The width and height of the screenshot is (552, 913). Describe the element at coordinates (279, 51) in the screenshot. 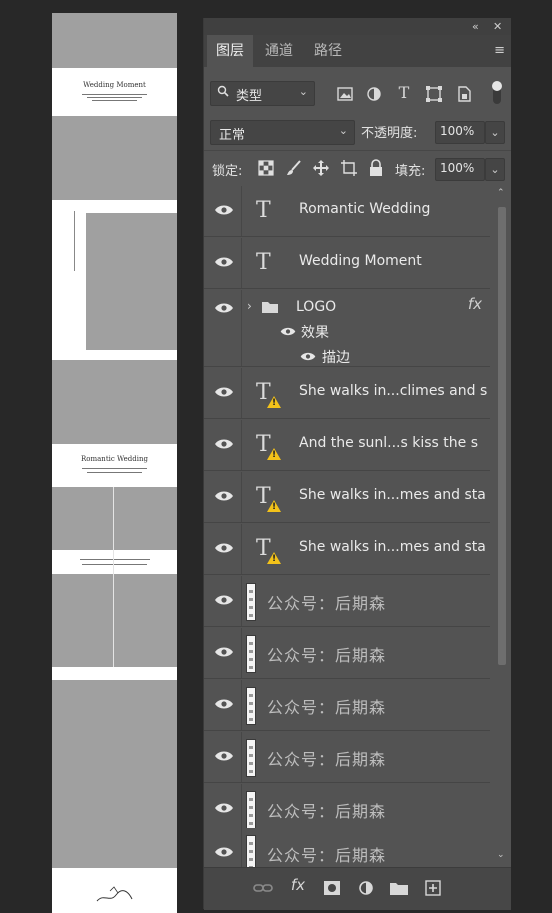

I see `tab-channels: 通道` at that location.